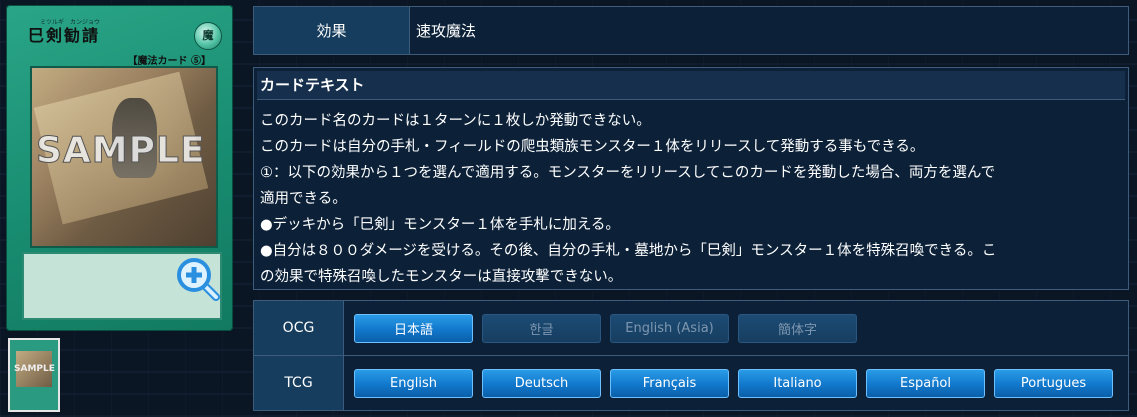 This screenshot has height=417, width=1137. I want to click on lang-button-italiano: Italiano, so click(797, 383).